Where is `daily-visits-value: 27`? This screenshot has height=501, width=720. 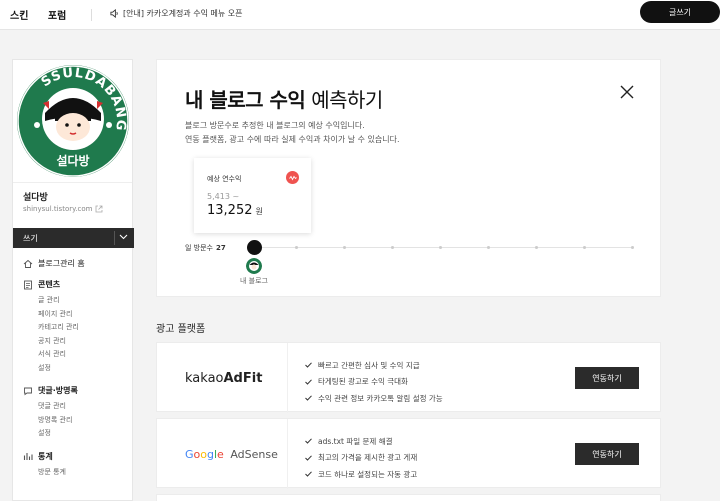 daily-visits-value: 27 is located at coordinates (221, 248).